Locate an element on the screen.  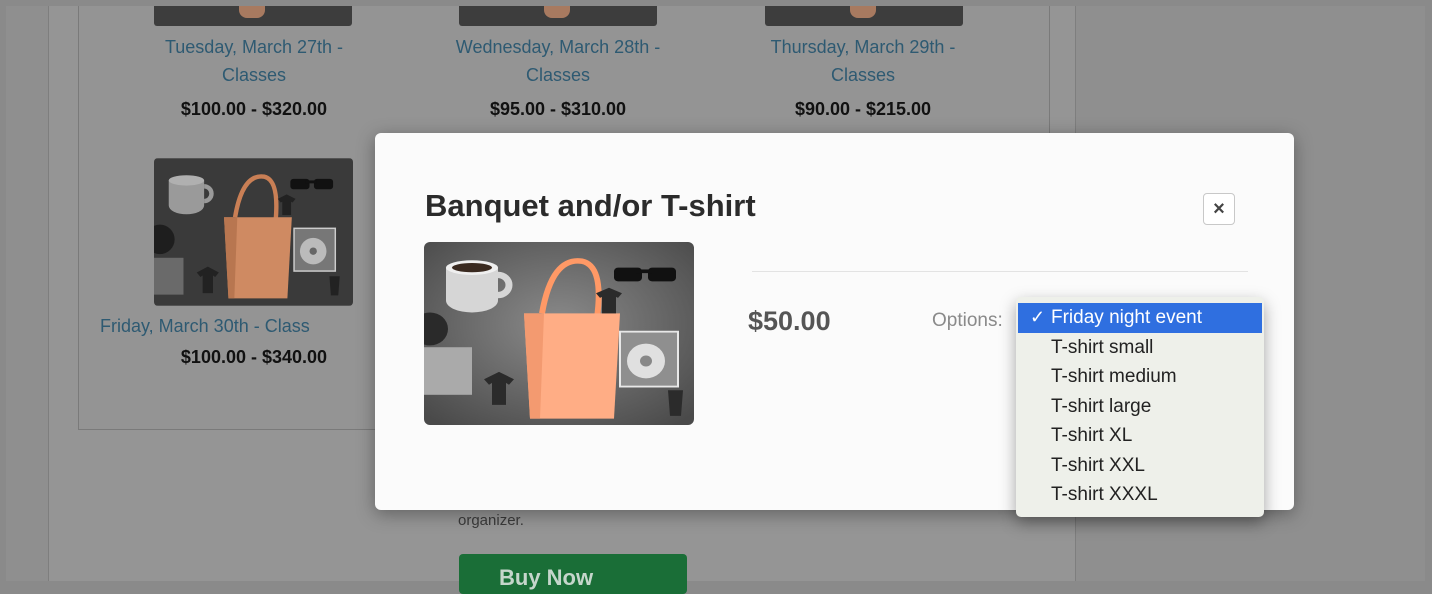
dropdown-option: T-shirt XXXL is located at coordinates (1140, 495).